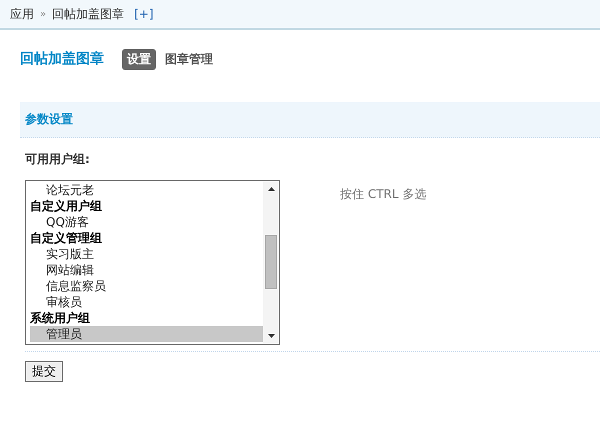 The width and height of the screenshot is (600, 431). What do you see at coordinates (88, 14) in the screenshot?
I see `breadcrumb-item: 回帖加盖图章` at bounding box center [88, 14].